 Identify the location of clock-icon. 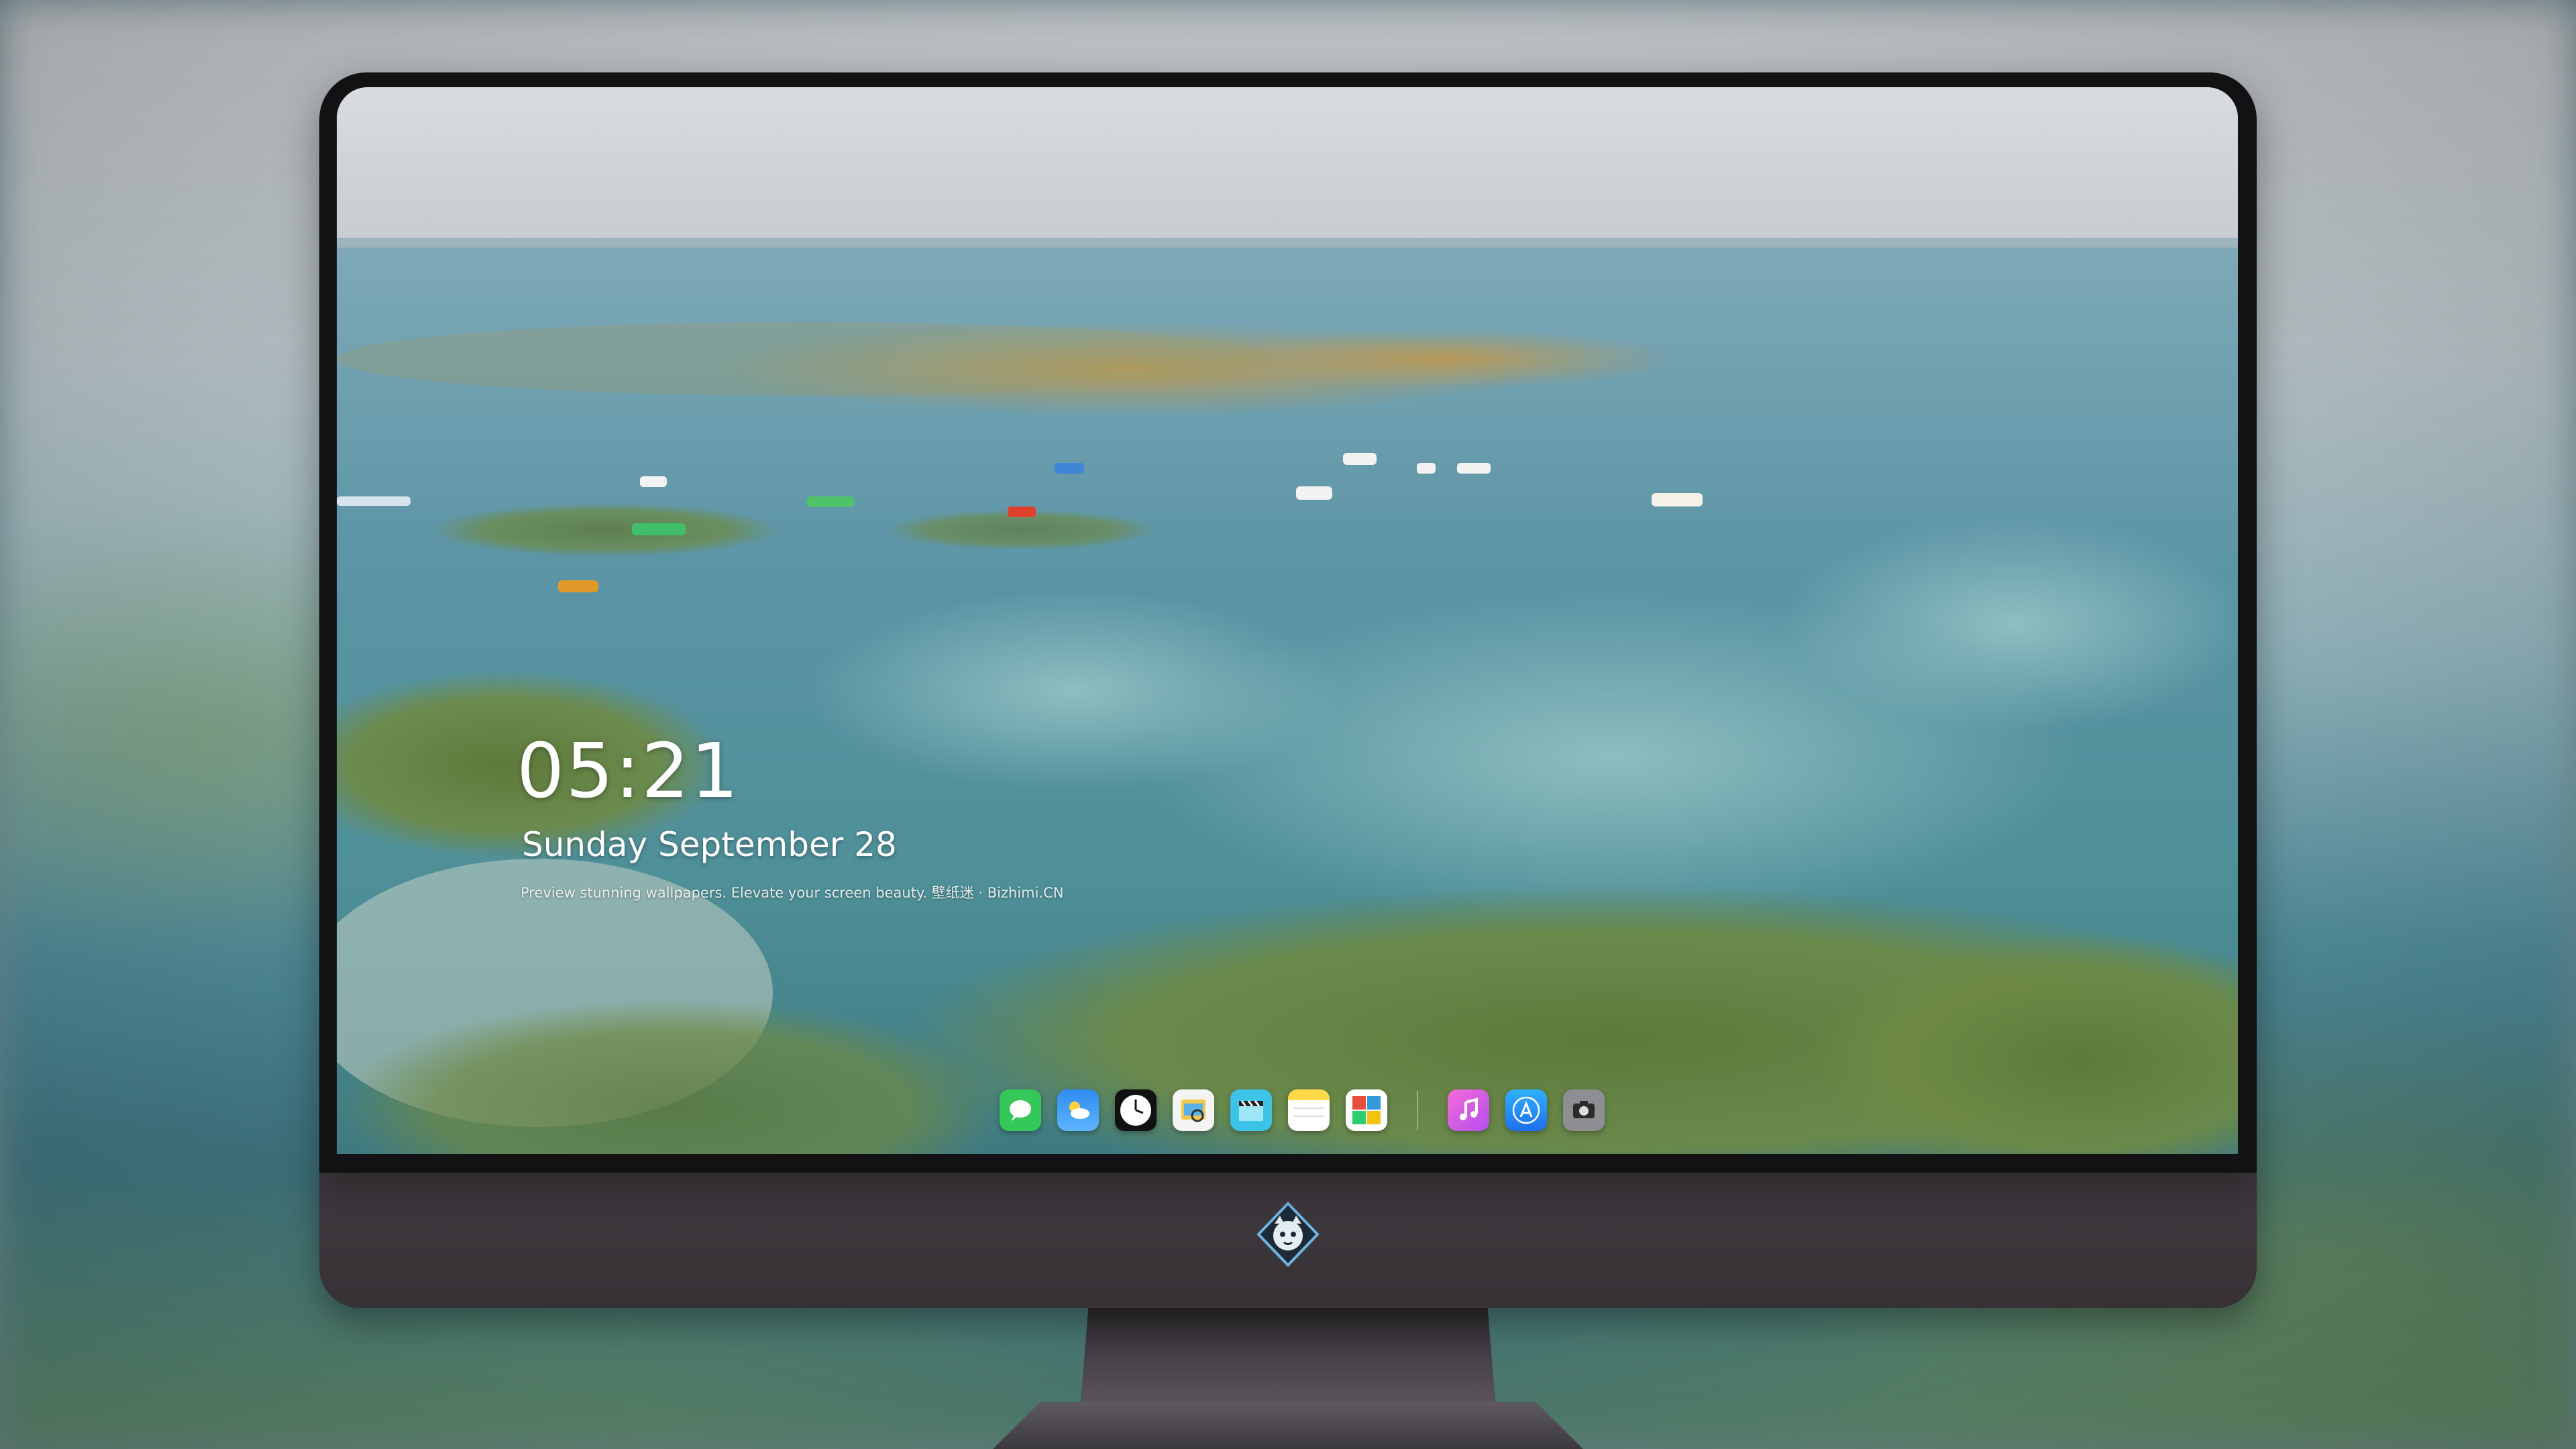
(1136, 1110).